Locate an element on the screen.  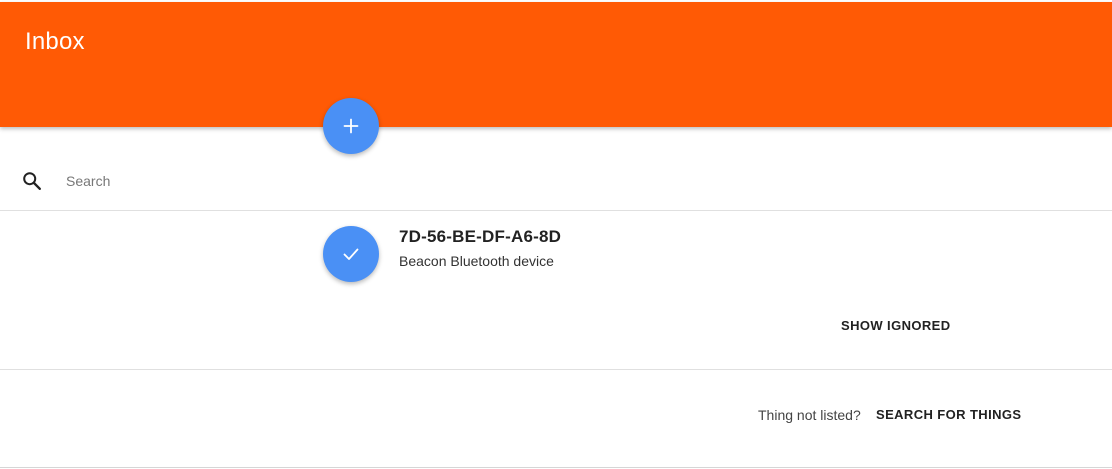
add-thing-button is located at coordinates (351, 126).